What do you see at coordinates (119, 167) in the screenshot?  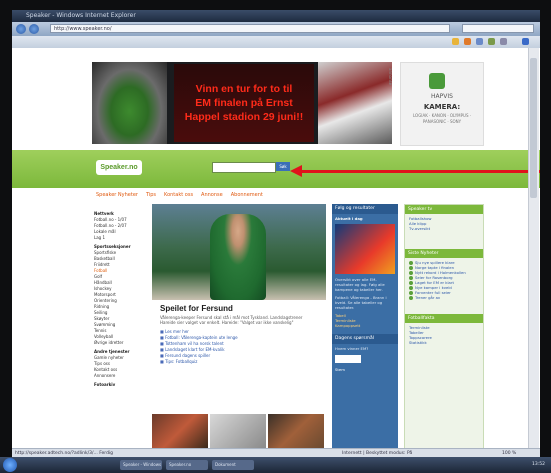 I see `site-logo: Speaker.no` at bounding box center [119, 167].